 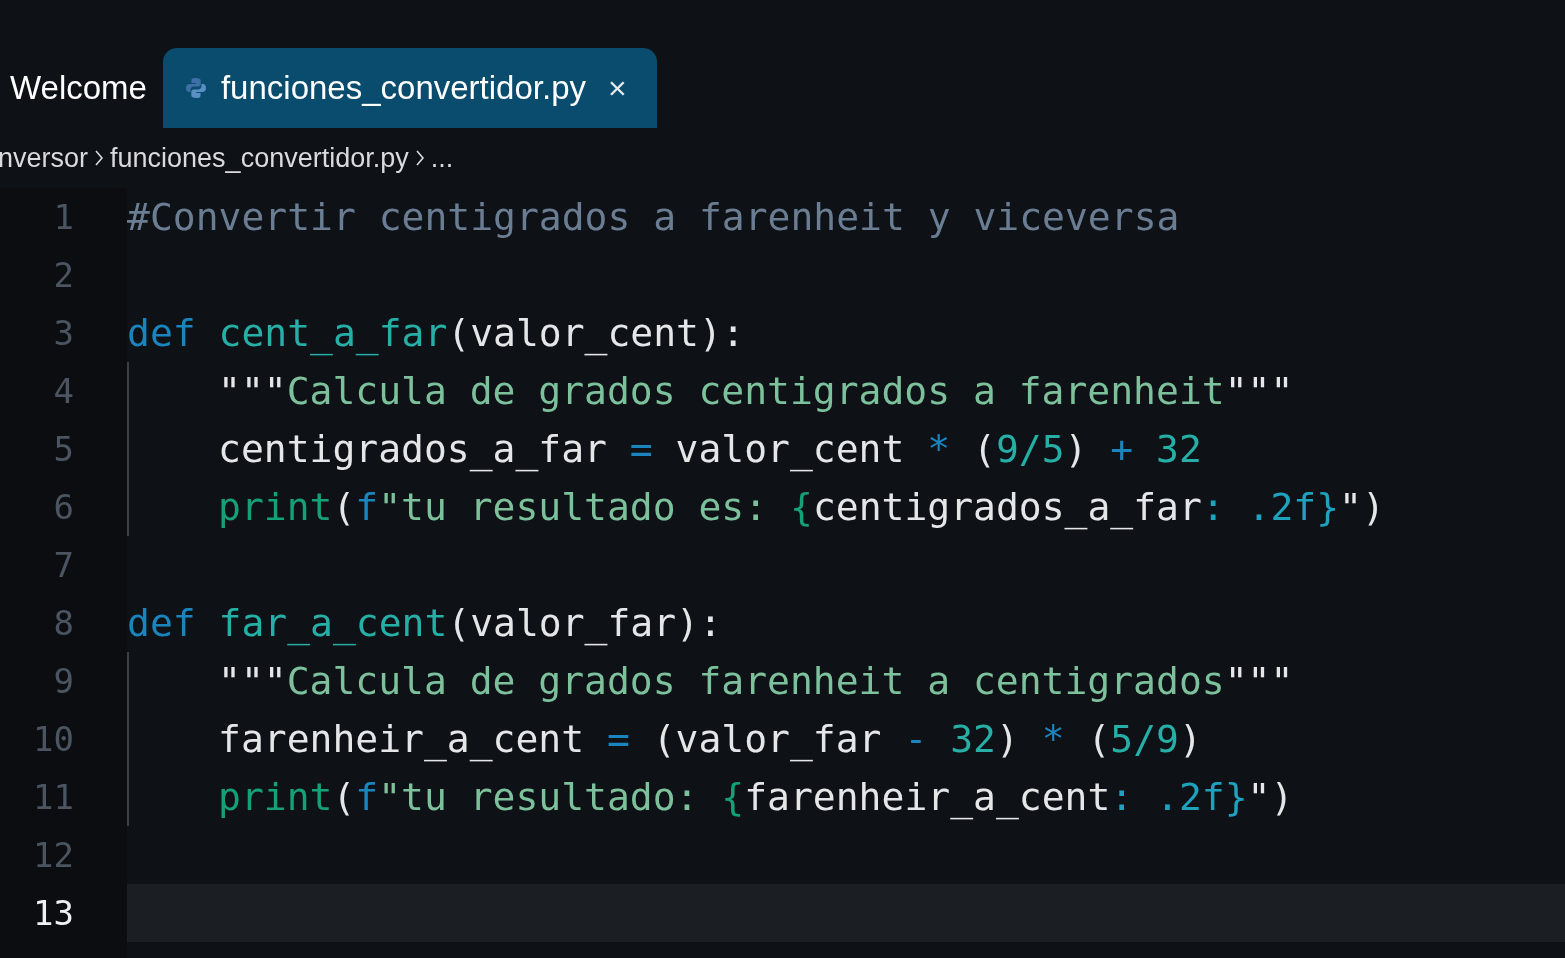 What do you see at coordinates (63, 391) in the screenshot?
I see `line-number: 4` at bounding box center [63, 391].